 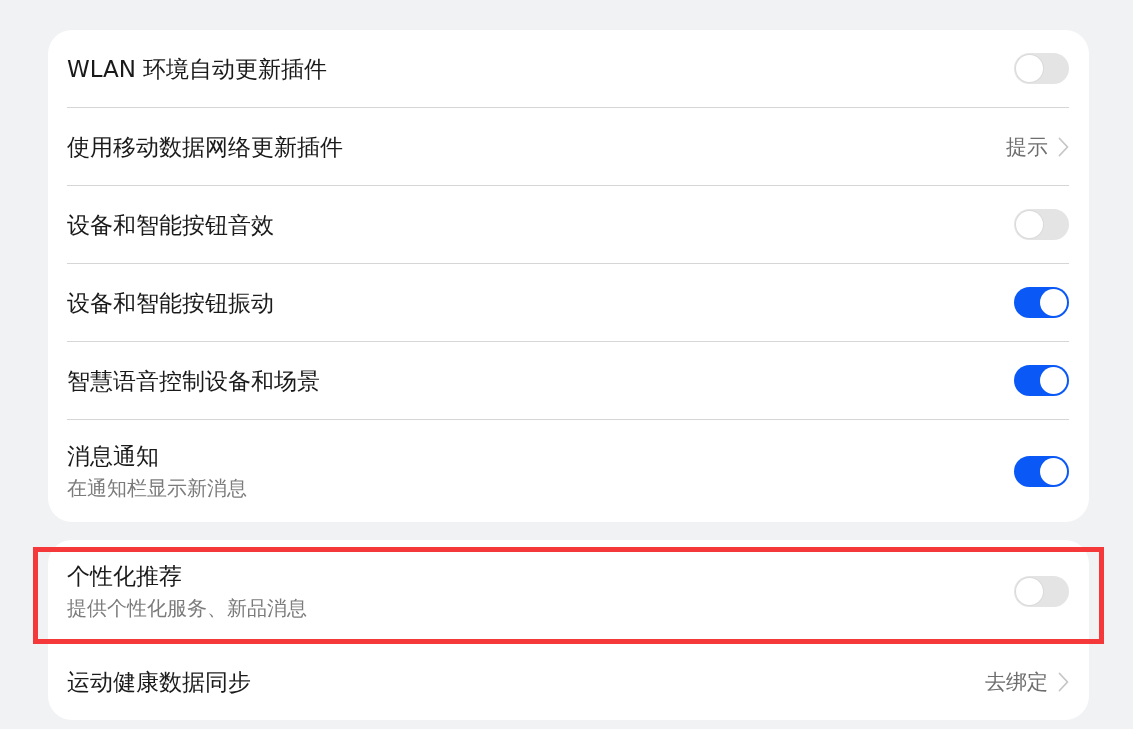 I want to click on setting-title: 消息通知, so click(x=113, y=456).